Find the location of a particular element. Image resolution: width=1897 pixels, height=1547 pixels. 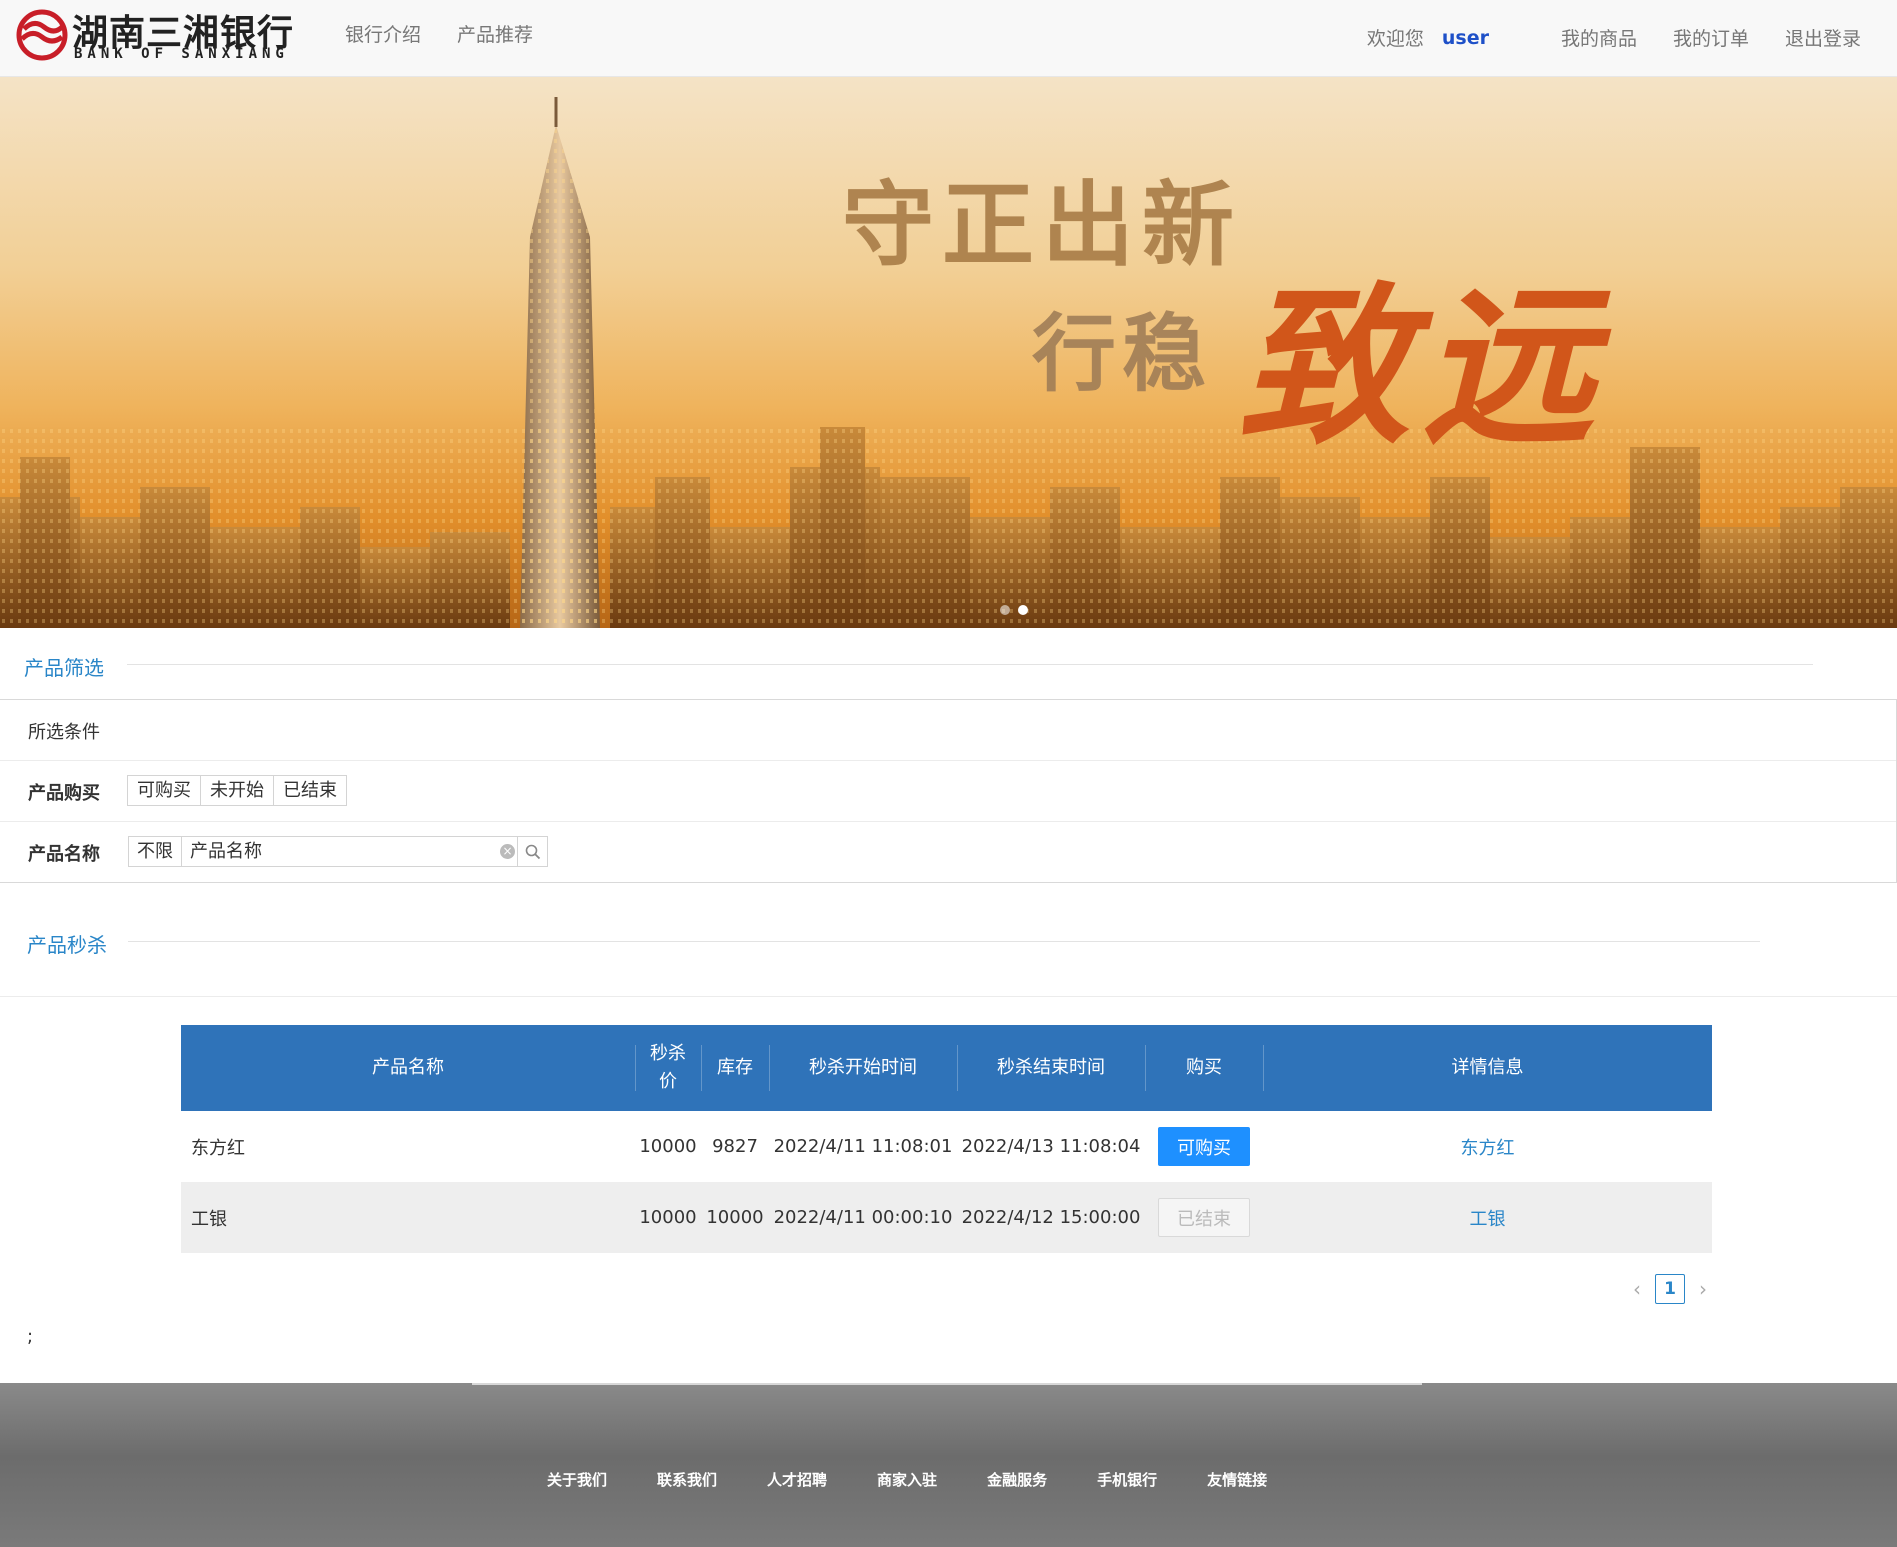

filter-row-purchase: 产品购买 可购买 未开始 已结束 is located at coordinates (948, 791).